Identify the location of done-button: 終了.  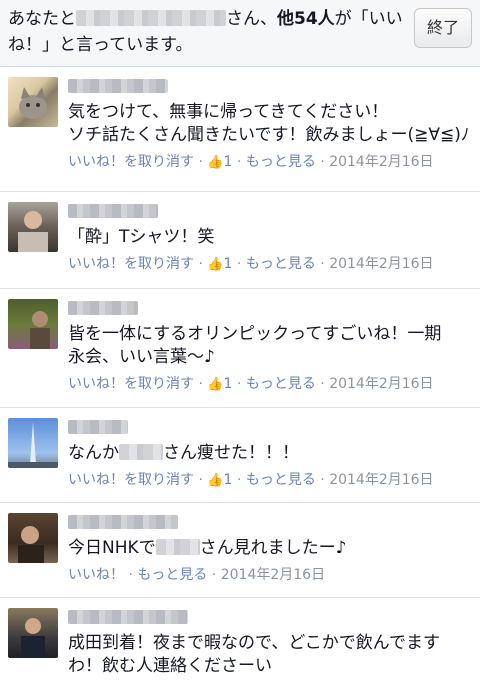
(443, 28).